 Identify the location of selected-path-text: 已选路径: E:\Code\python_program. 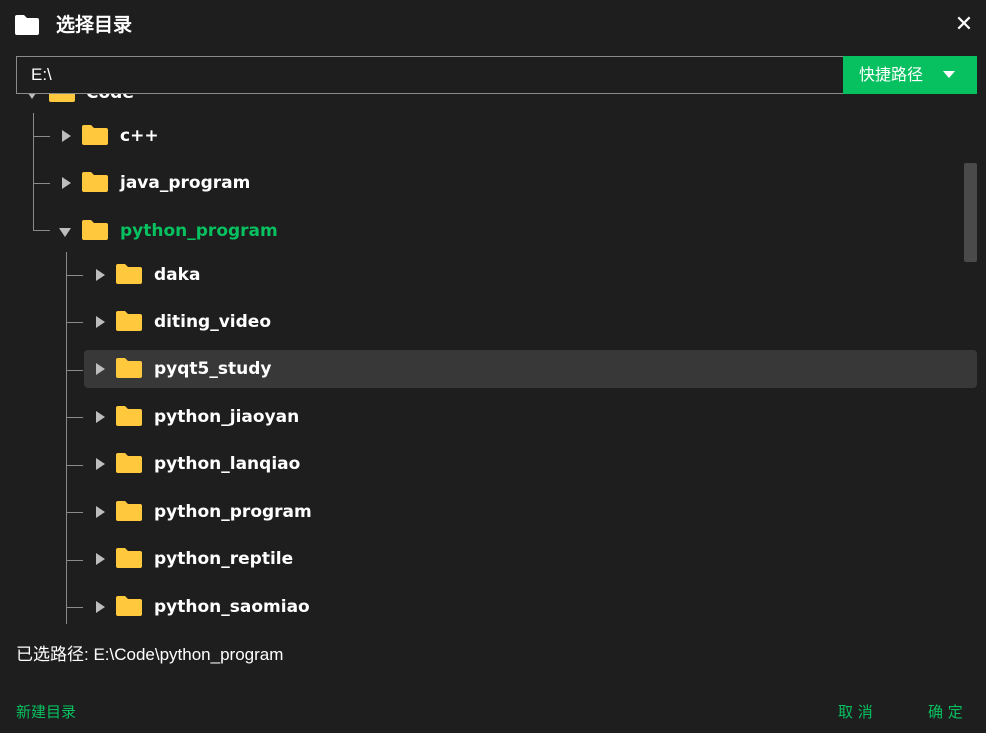
(150, 654).